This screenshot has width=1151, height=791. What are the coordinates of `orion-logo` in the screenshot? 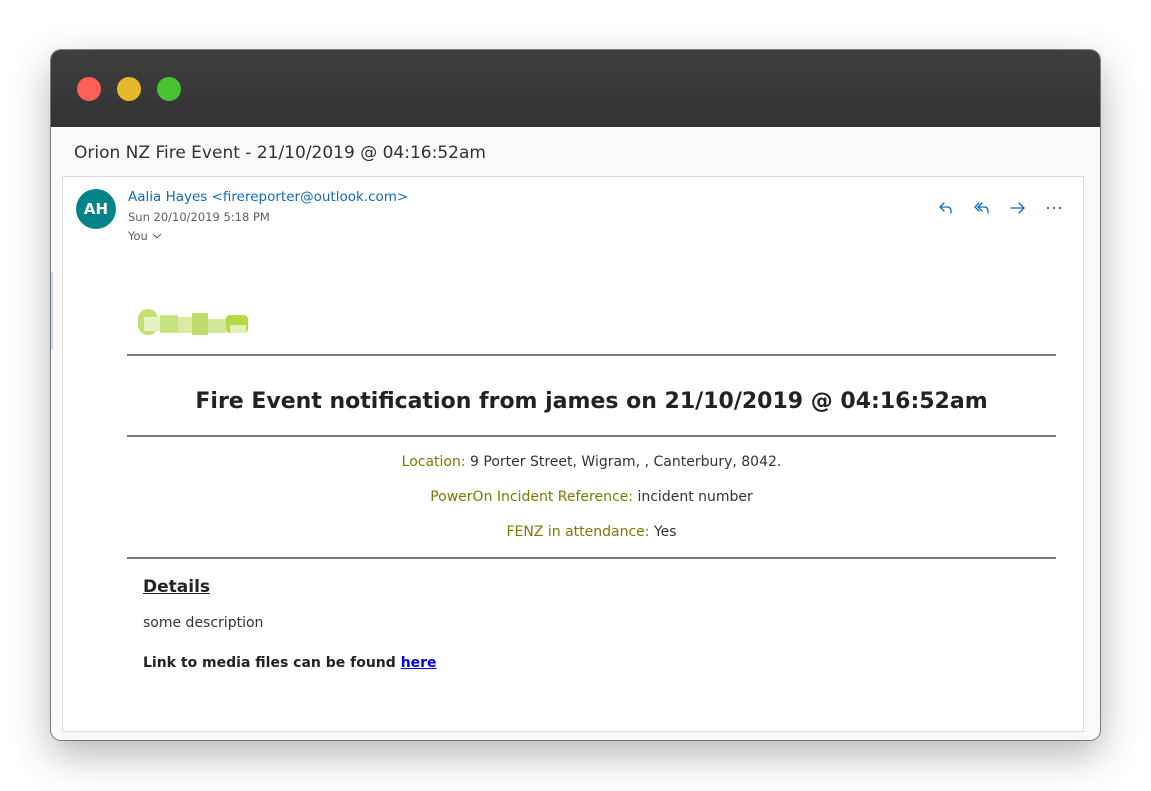 It's located at (193, 322).